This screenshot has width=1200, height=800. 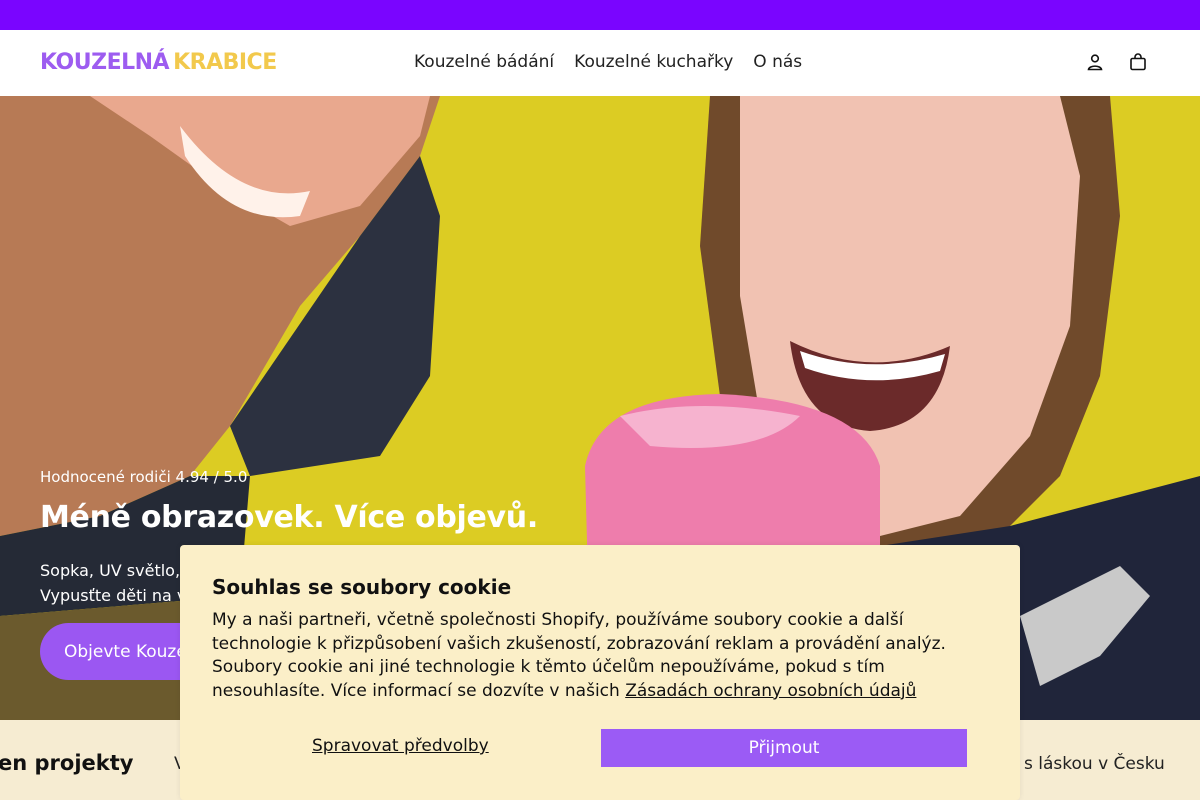 I want to click on cookie-title: Souhlas se soubory cookie, so click(x=362, y=587).